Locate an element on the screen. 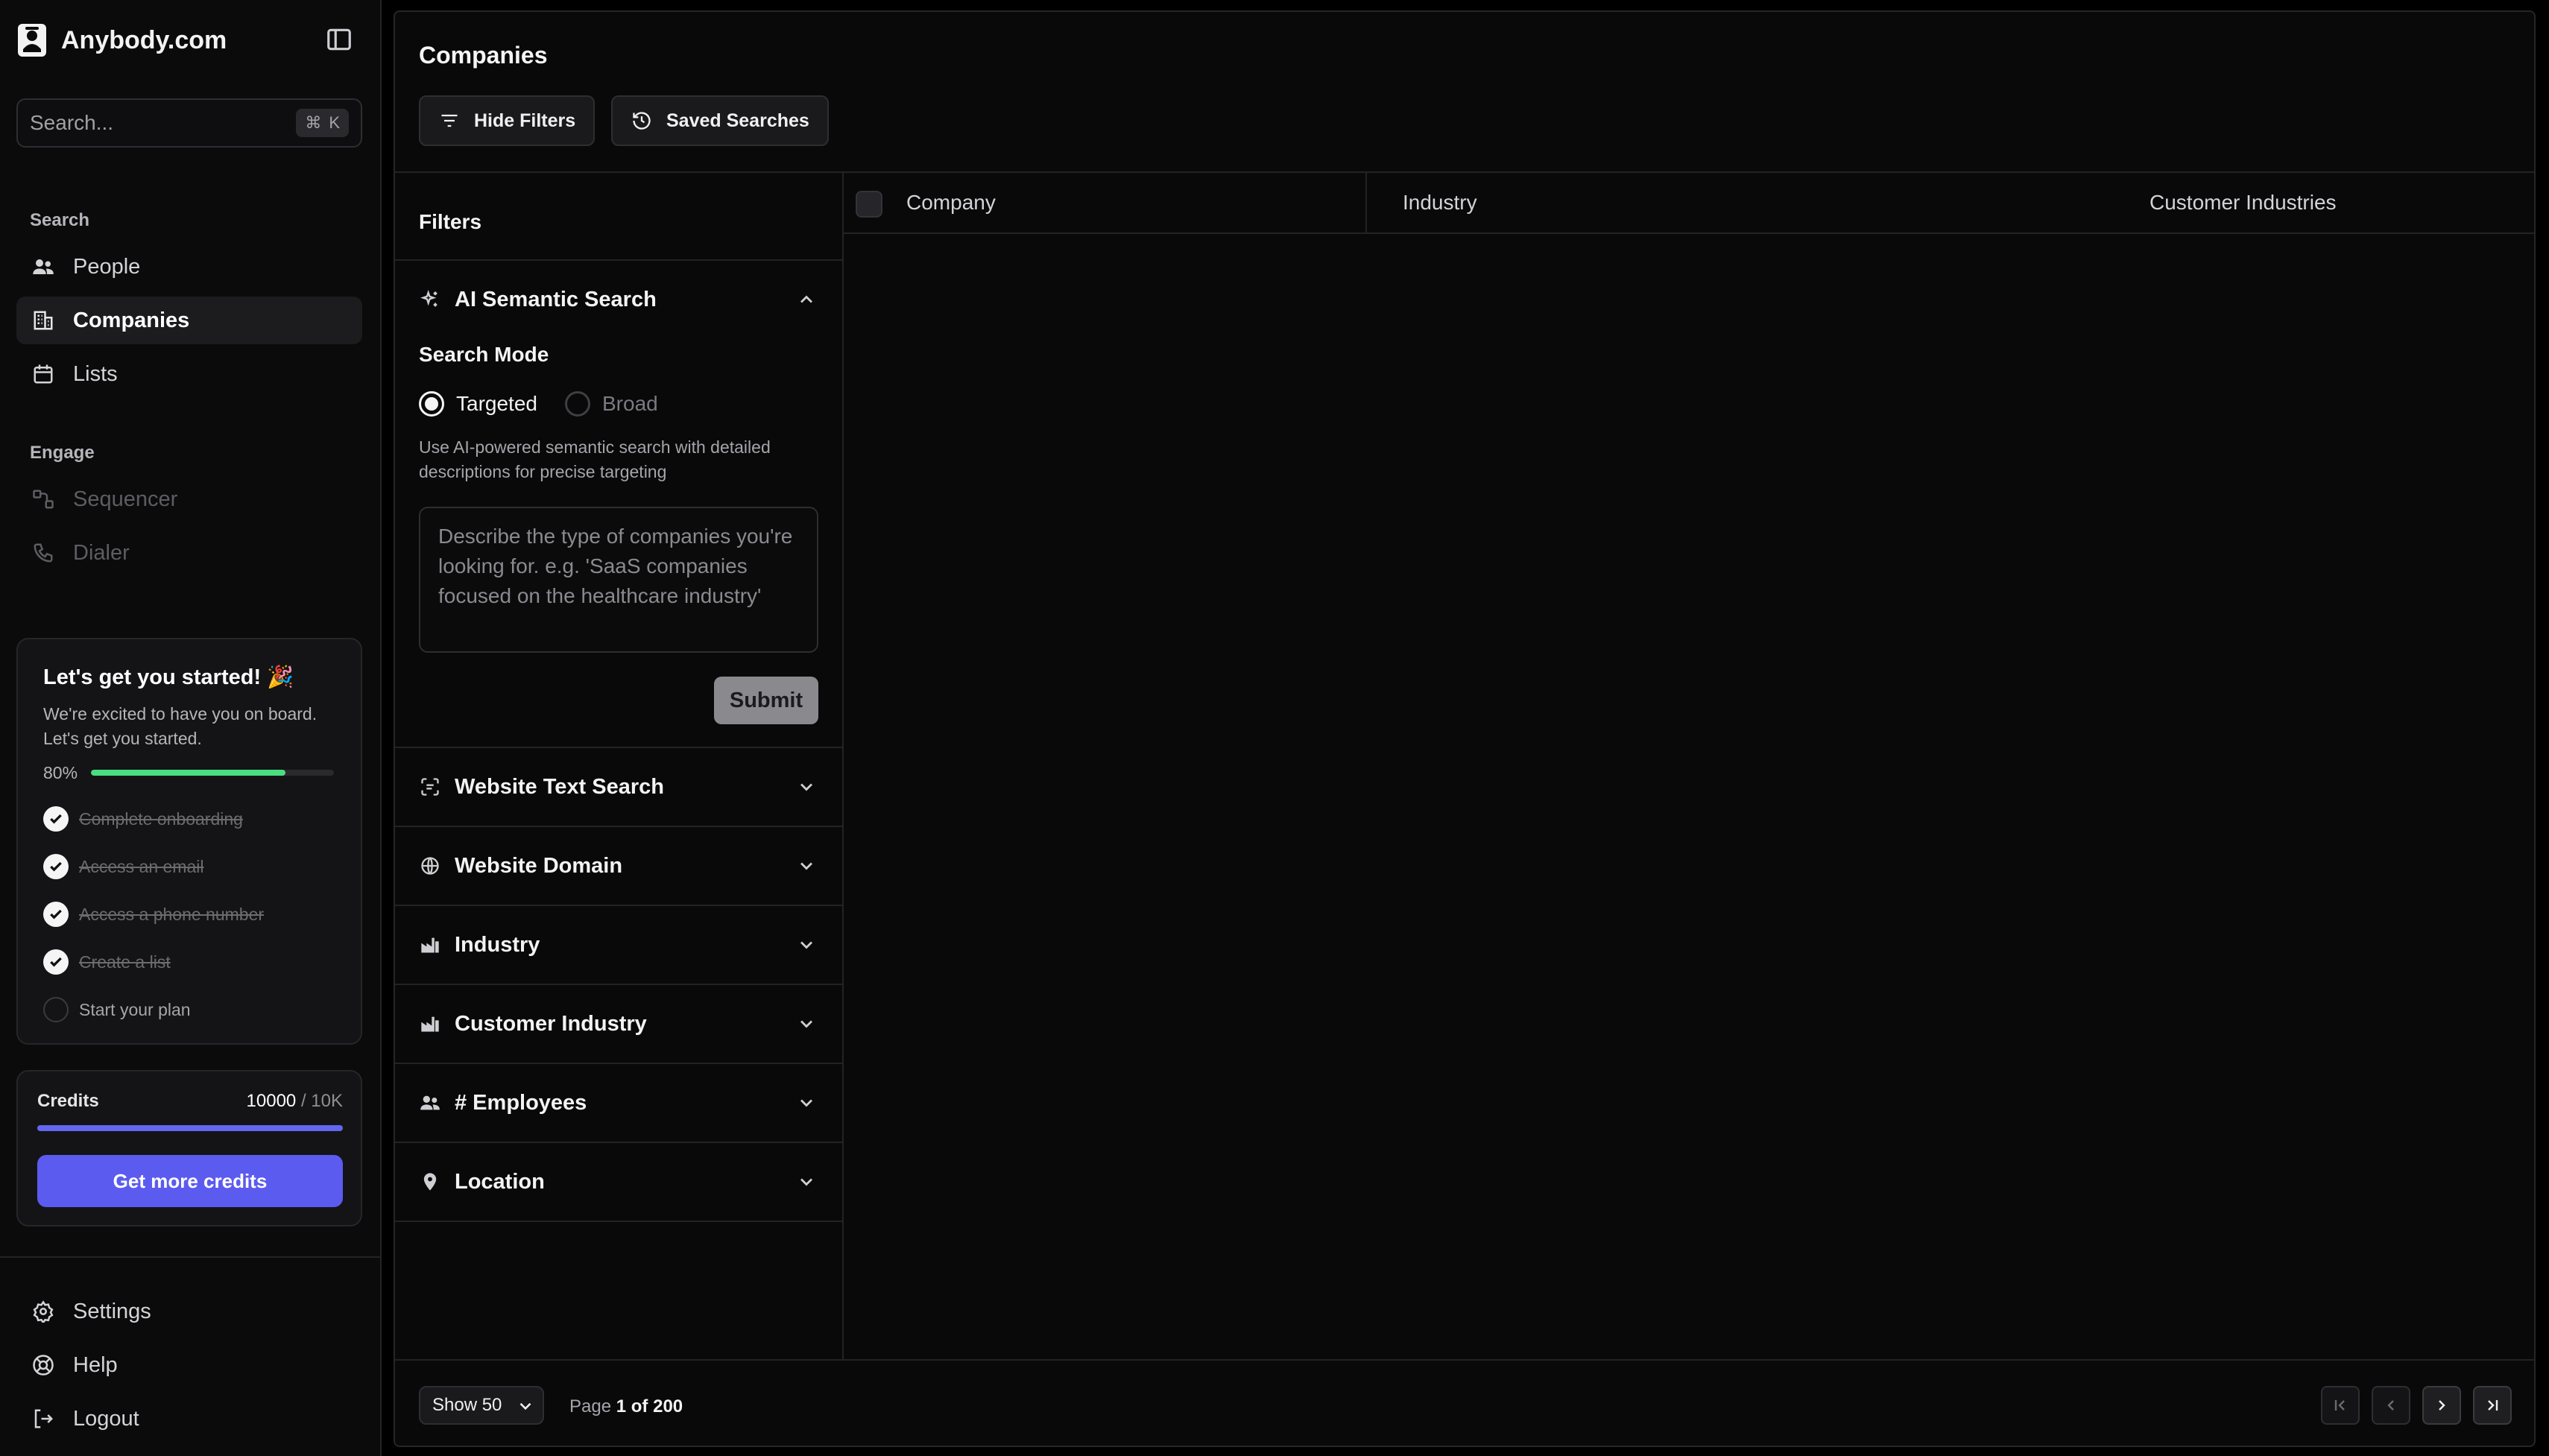  onboarding-step: Complete onboarding is located at coordinates (143, 819).